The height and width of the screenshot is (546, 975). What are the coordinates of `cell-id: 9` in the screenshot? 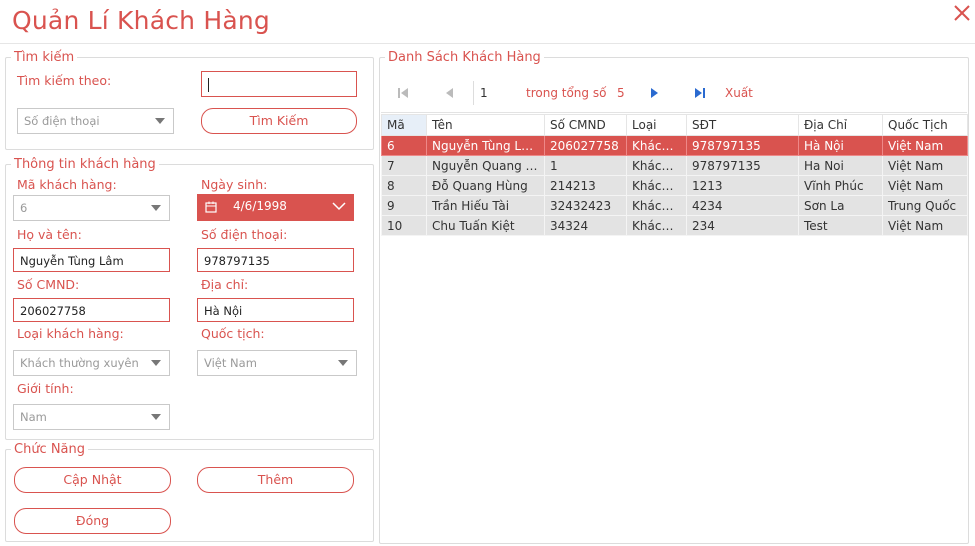 It's located at (404, 205).